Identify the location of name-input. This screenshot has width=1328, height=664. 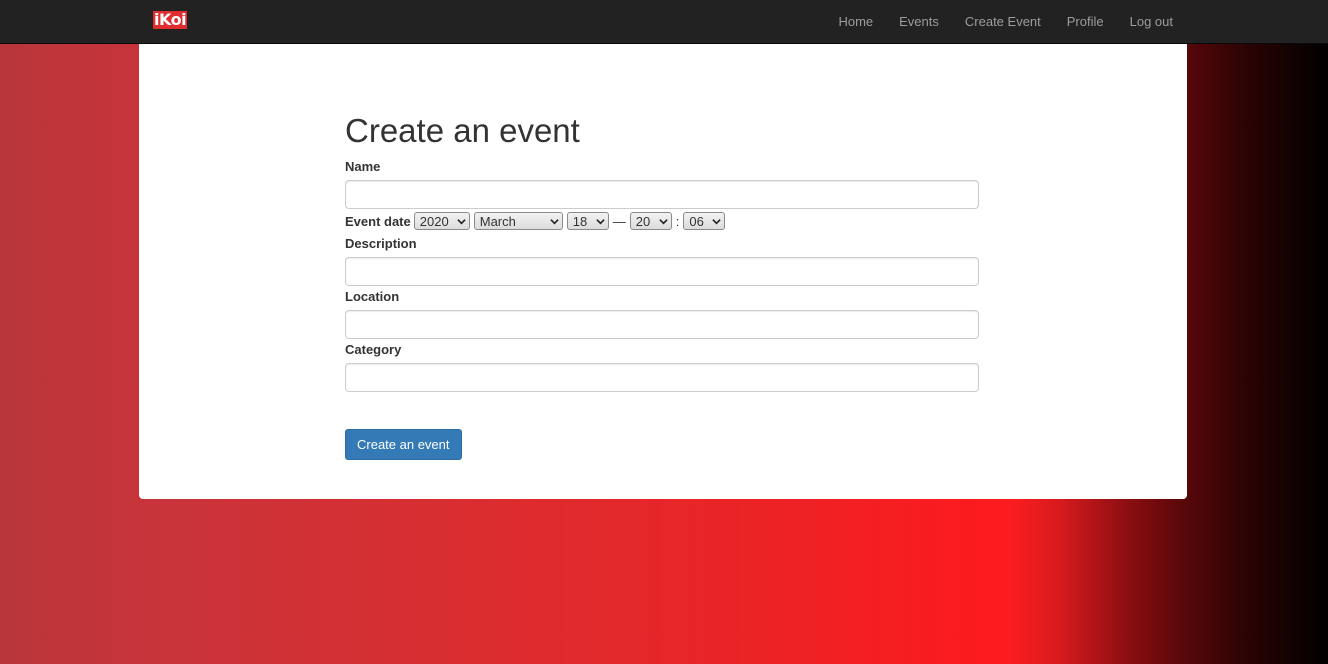
(662, 194).